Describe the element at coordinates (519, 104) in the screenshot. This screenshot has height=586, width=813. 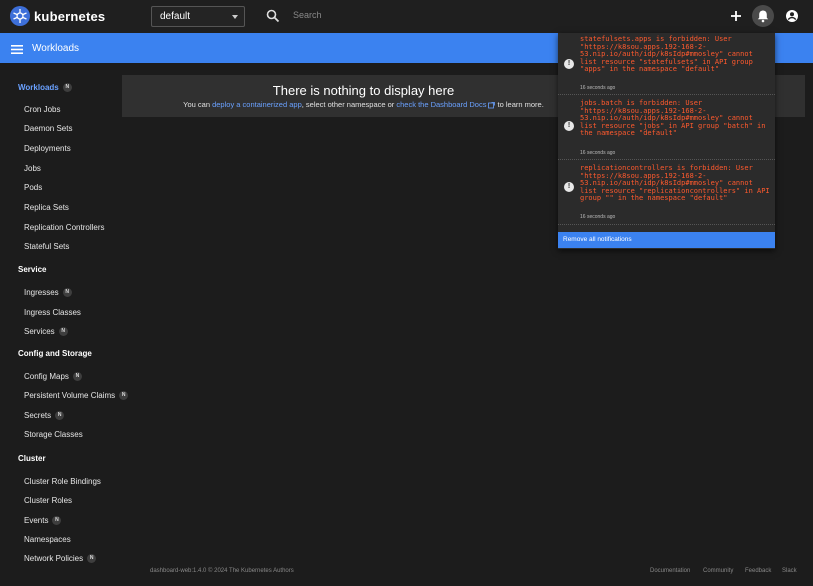
I see `empty-state-suffix: to learn more.` at that location.